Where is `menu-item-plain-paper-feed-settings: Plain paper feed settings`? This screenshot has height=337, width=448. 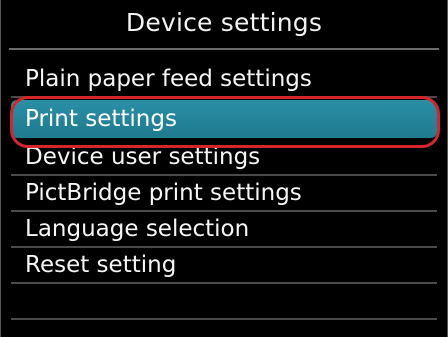
menu-item-plain-paper-feed-settings: Plain paper feed settings is located at coordinates (224, 80).